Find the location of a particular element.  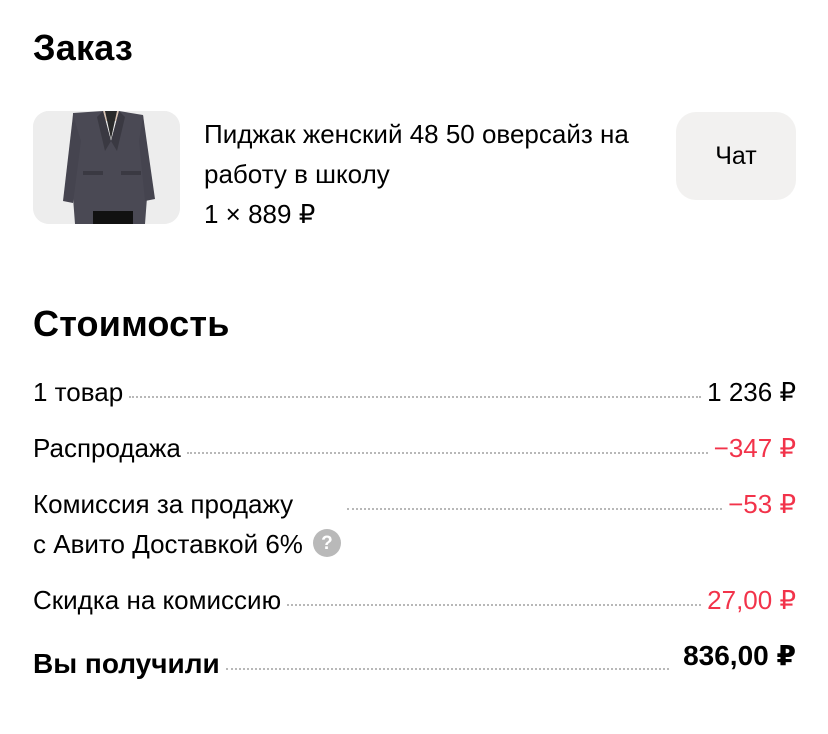

cost-row-value: 1 236 ₽ is located at coordinates (751, 392).